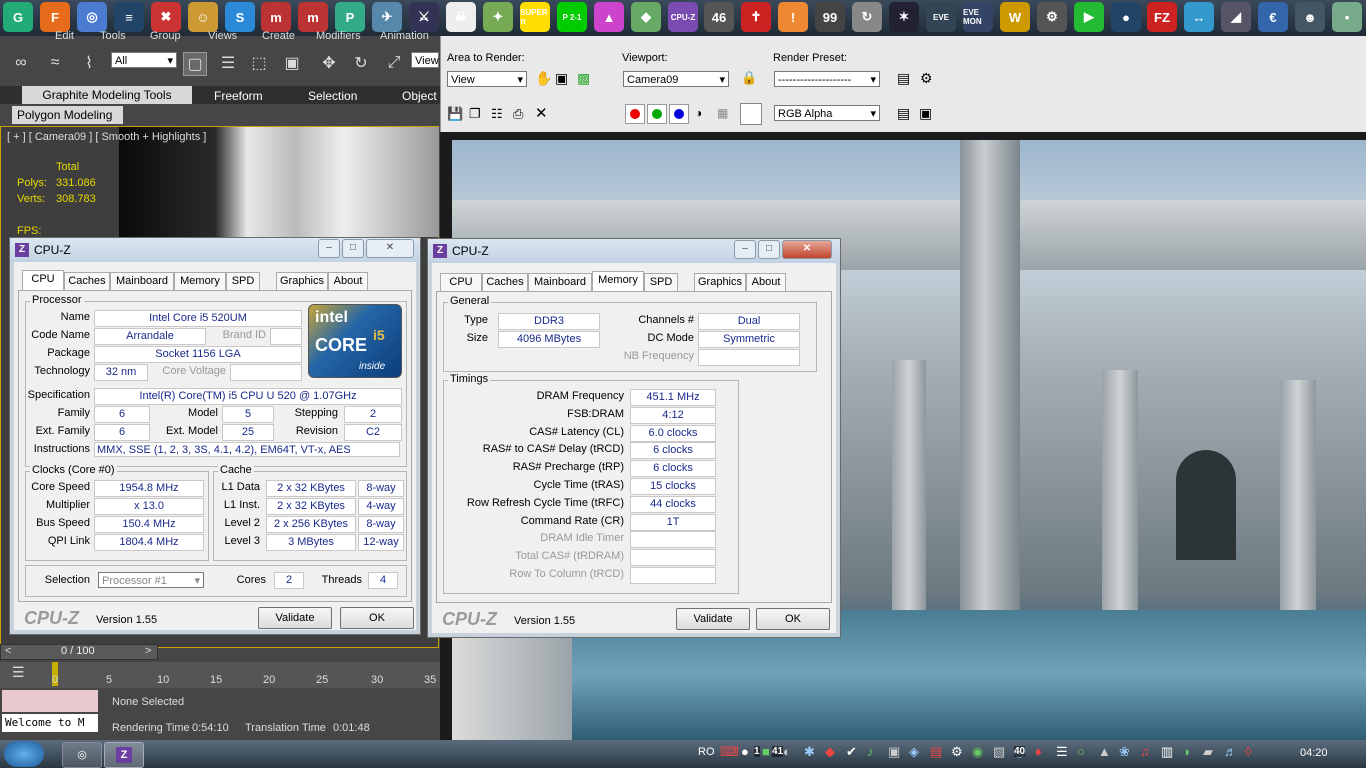  What do you see at coordinates (425, 60) in the screenshot?
I see `reference-coord-dropdown: View` at bounding box center [425, 60].